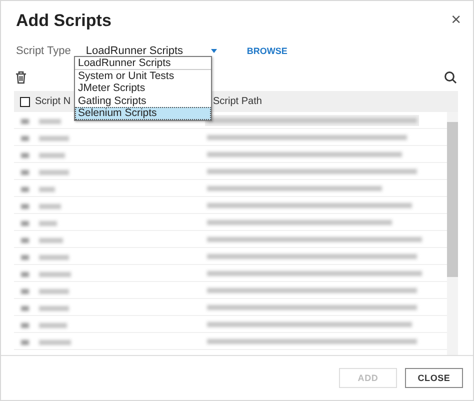 The image size is (474, 401). I want to click on scrollbar, so click(452, 233).